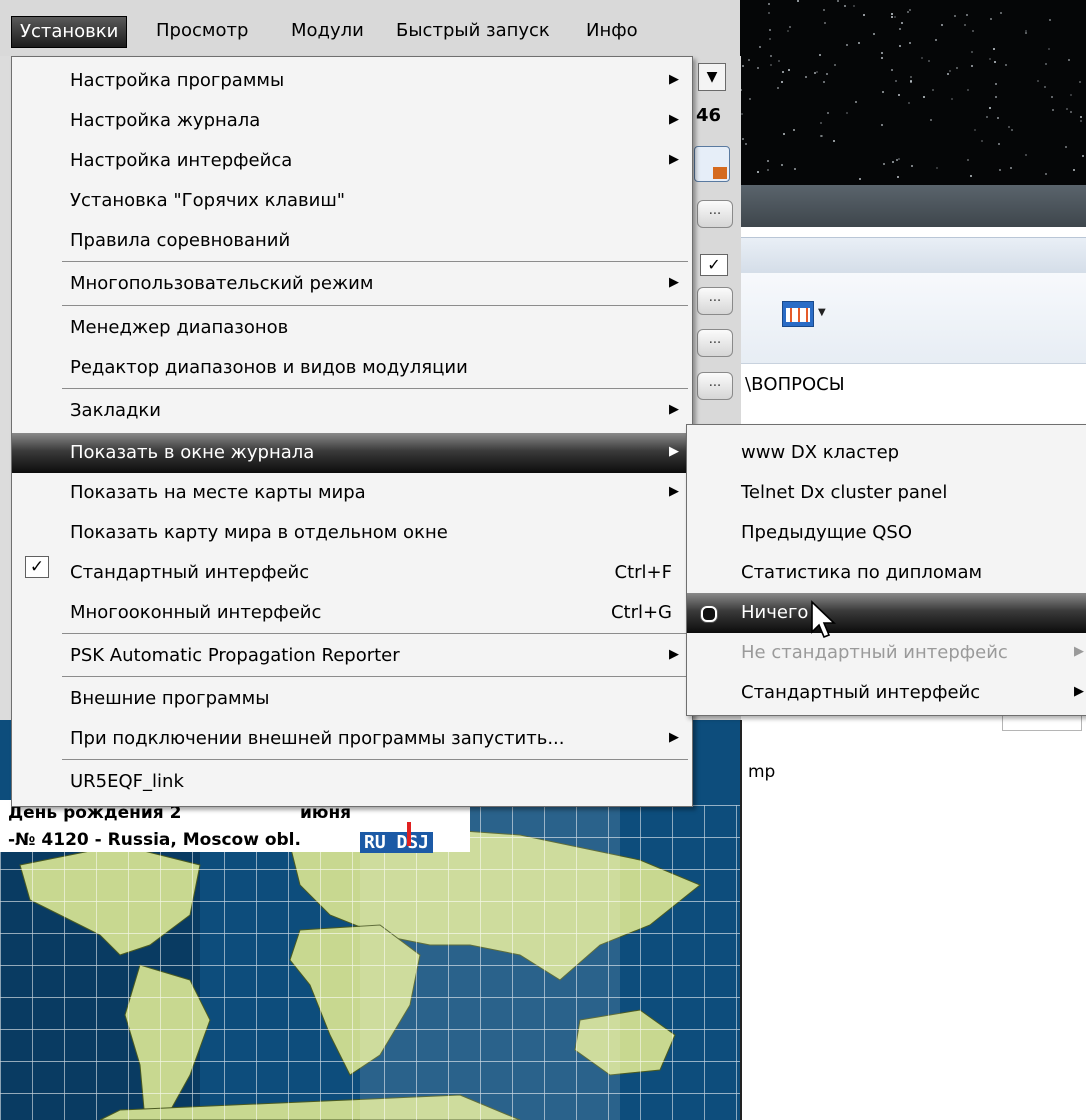 Image resolution: width=1086 pixels, height=1120 pixels. Describe the element at coordinates (327, 31) in the screenshot. I see `menu-modules: Модули` at that location.